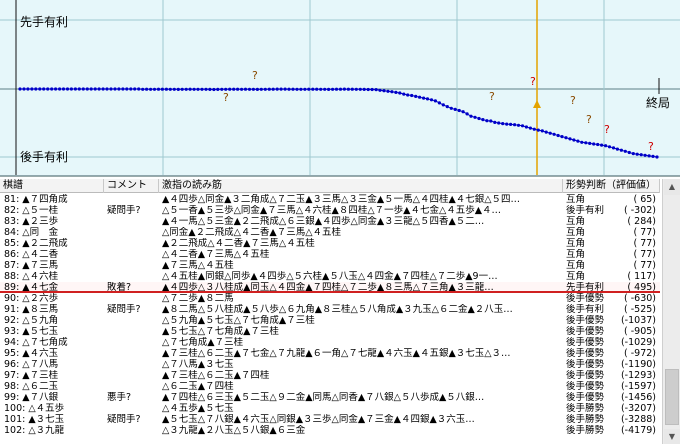 The image size is (680, 444). What do you see at coordinates (672, 436) in the screenshot?
I see `scroll-down-button: ▼` at bounding box center [672, 436].